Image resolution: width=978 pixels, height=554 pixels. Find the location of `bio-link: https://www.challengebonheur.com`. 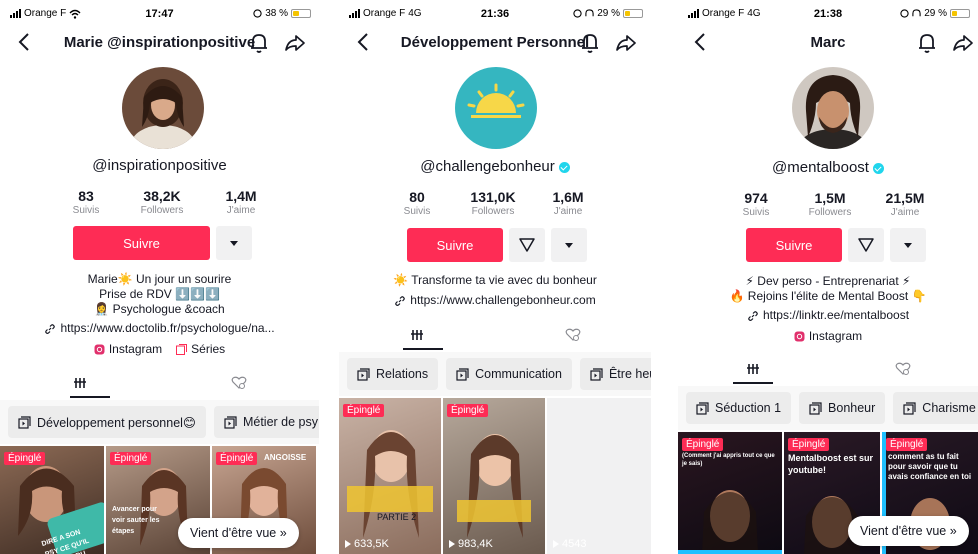

bio-link: https://www.challengebonheur.com is located at coordinates (495, 300).